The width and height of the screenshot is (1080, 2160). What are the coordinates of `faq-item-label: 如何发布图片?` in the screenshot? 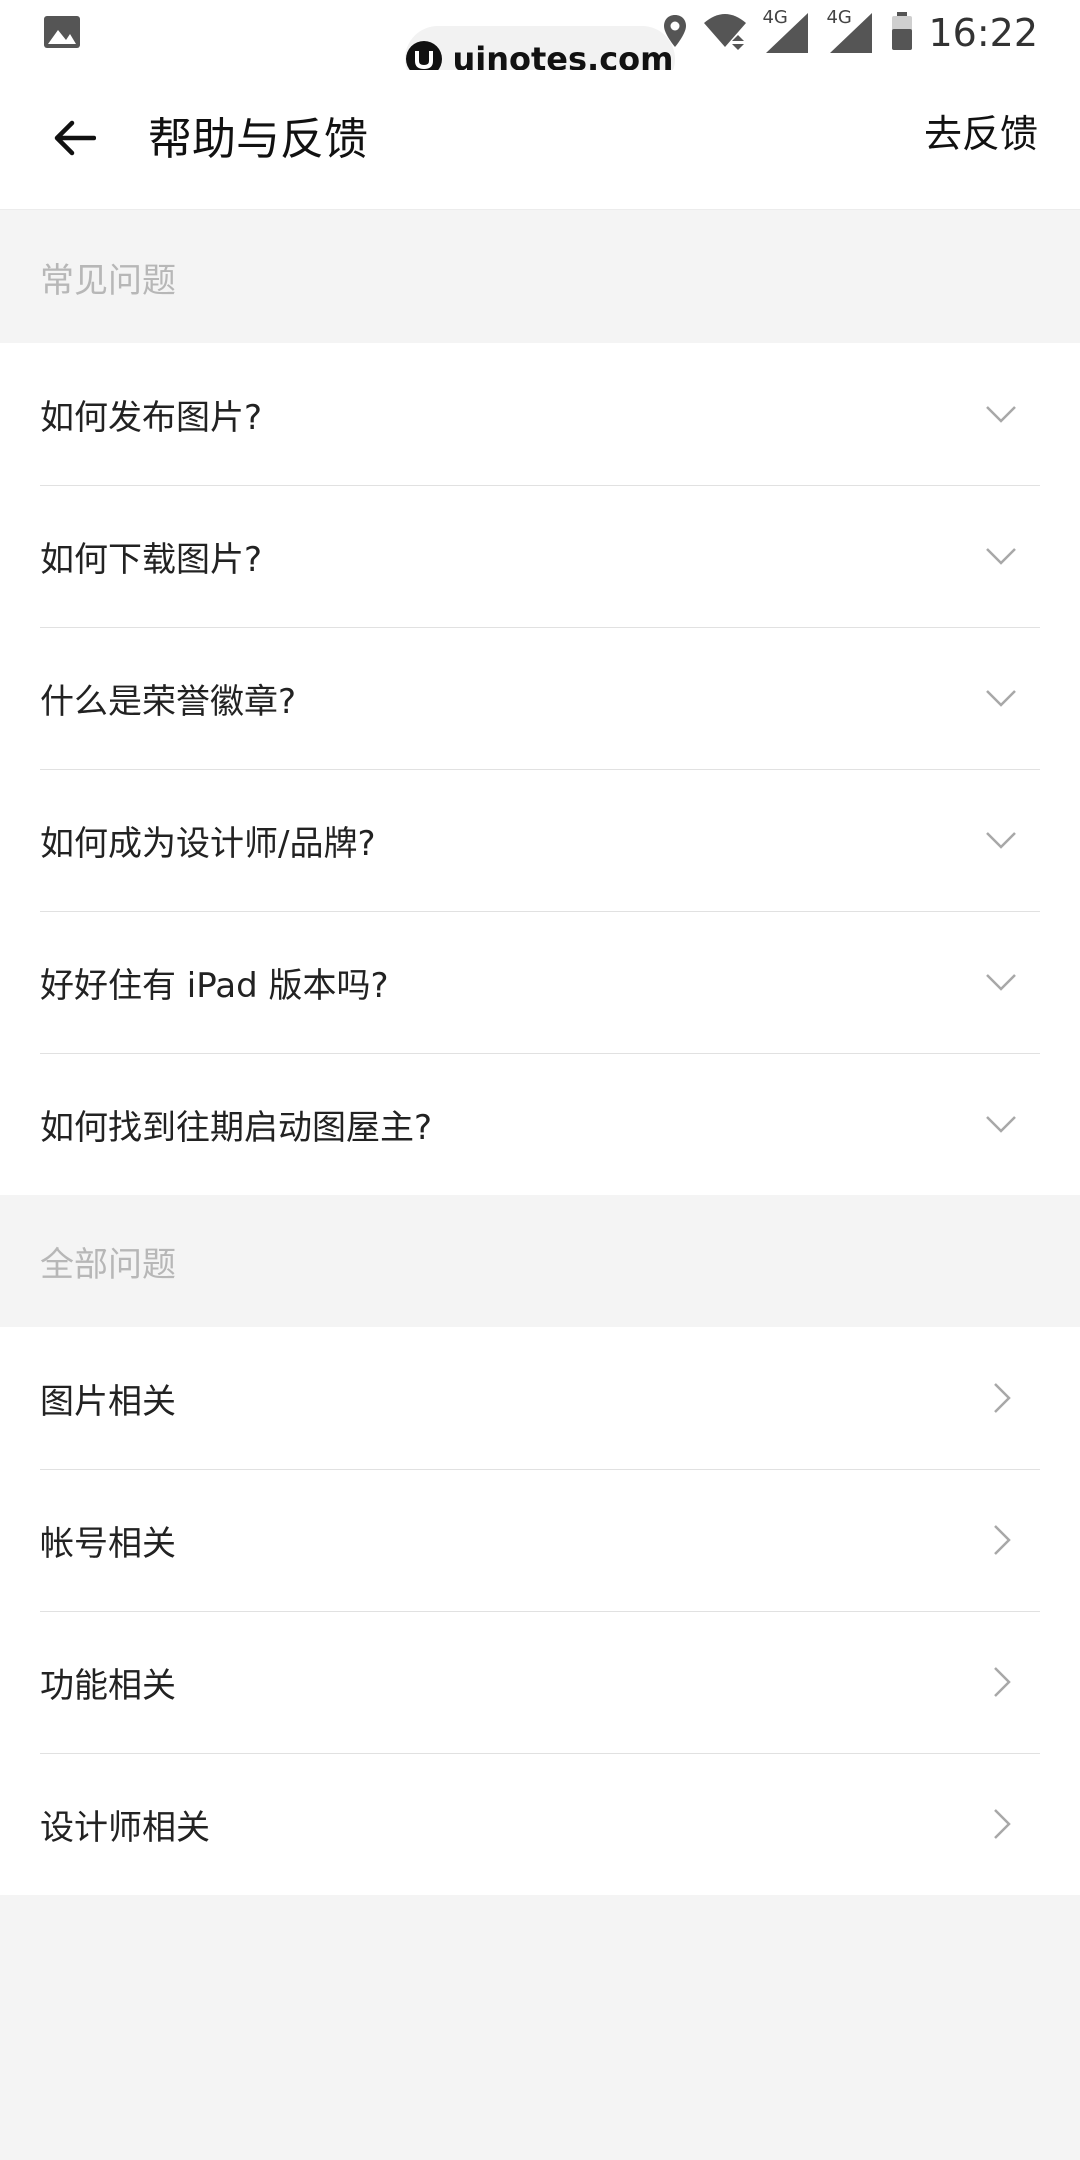 It's located at (151, 417).